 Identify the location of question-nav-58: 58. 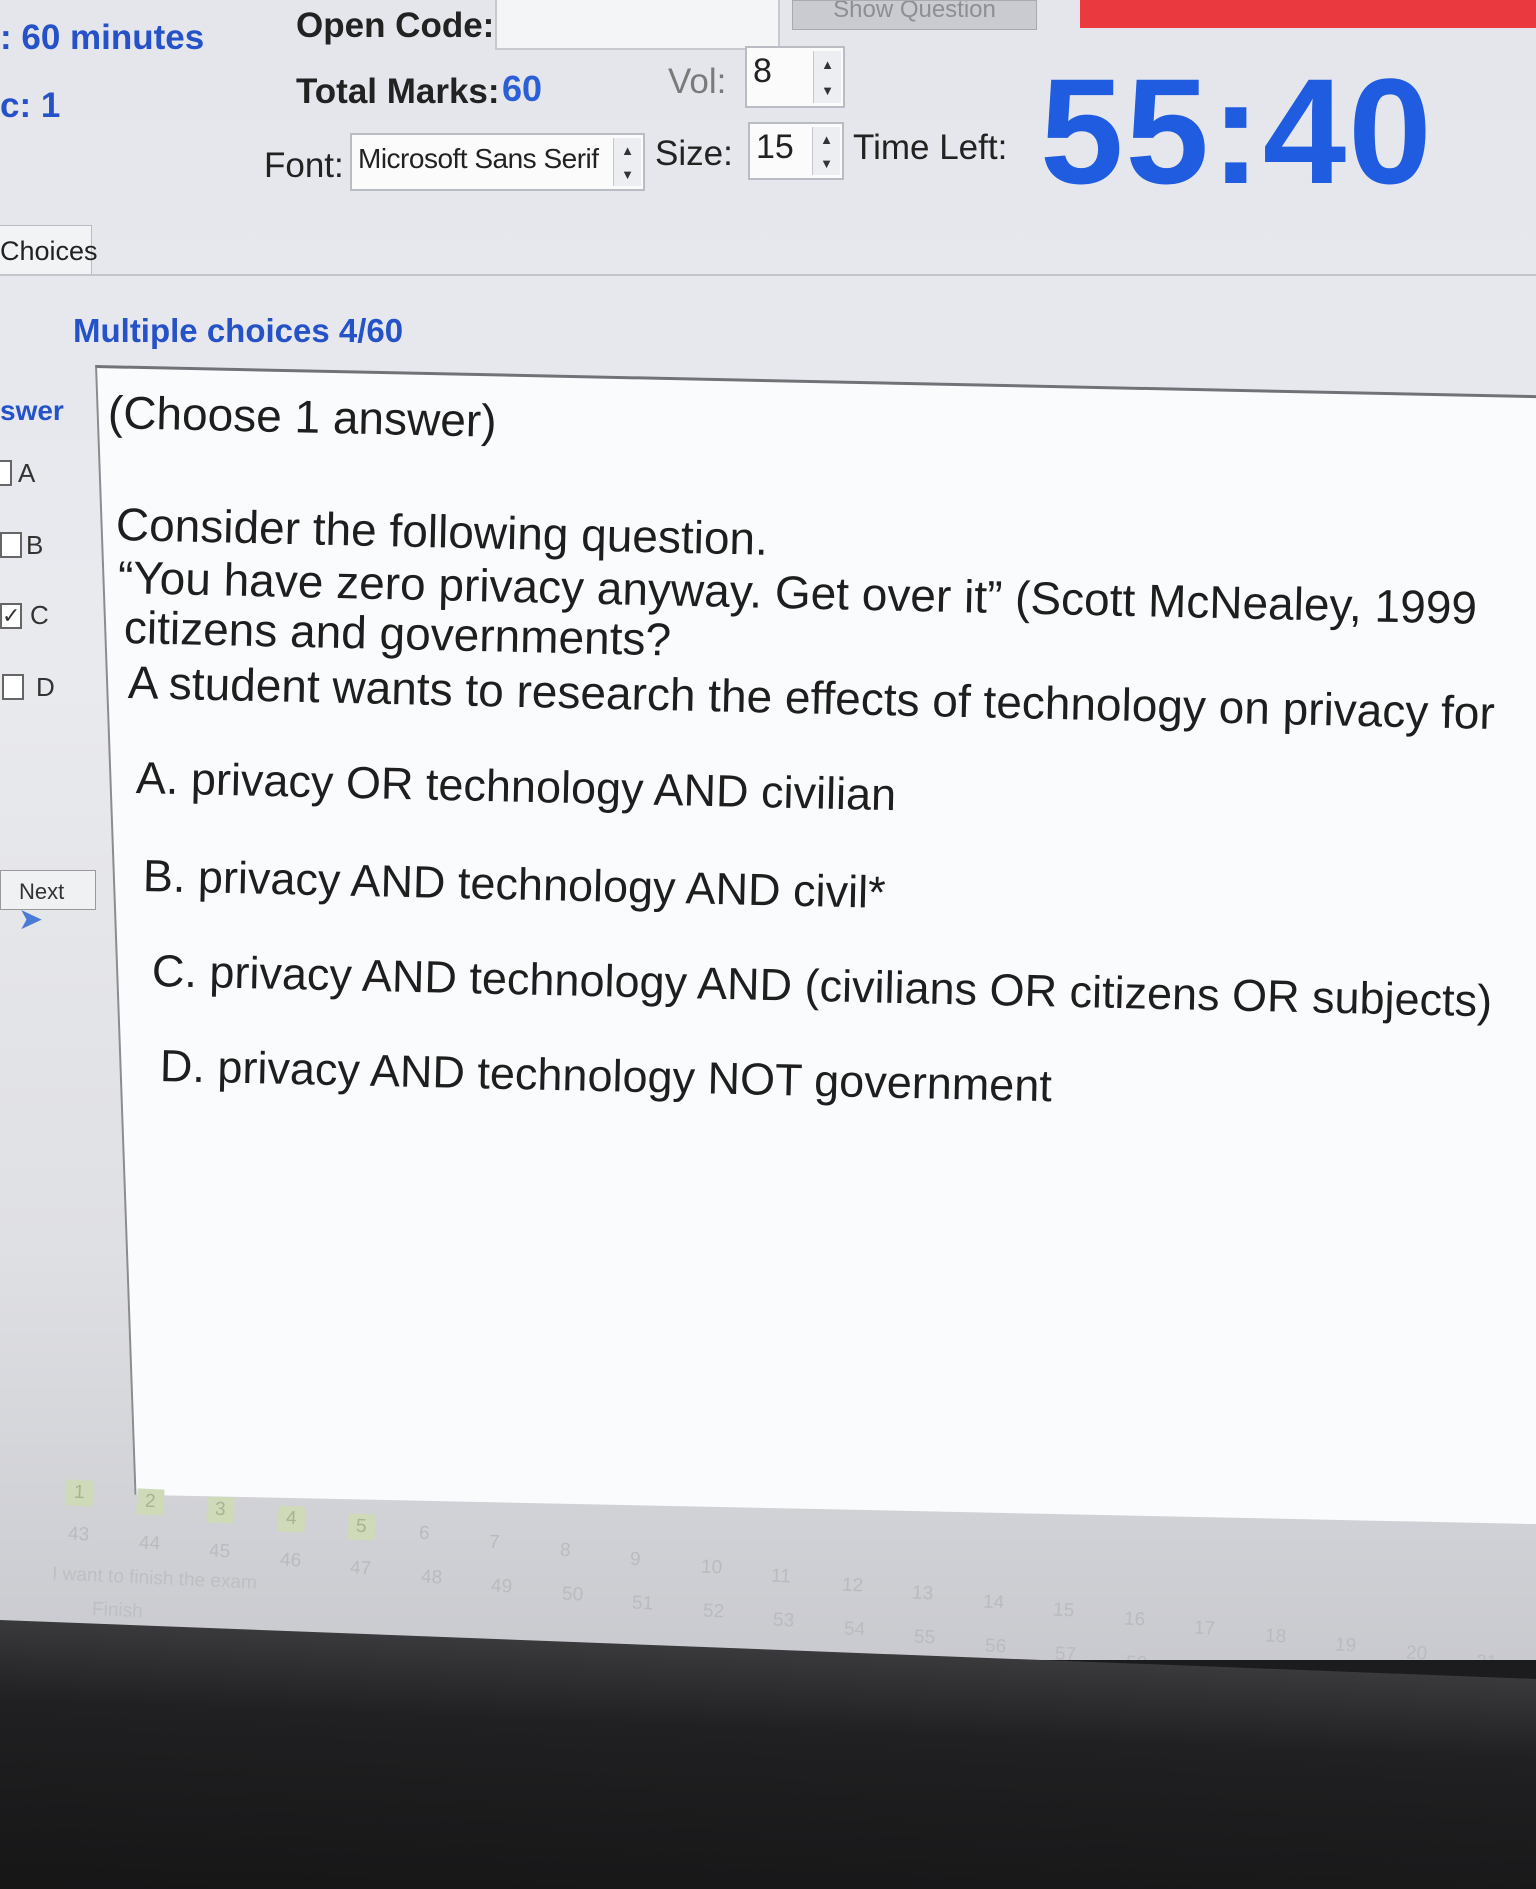
(1136, 1656).